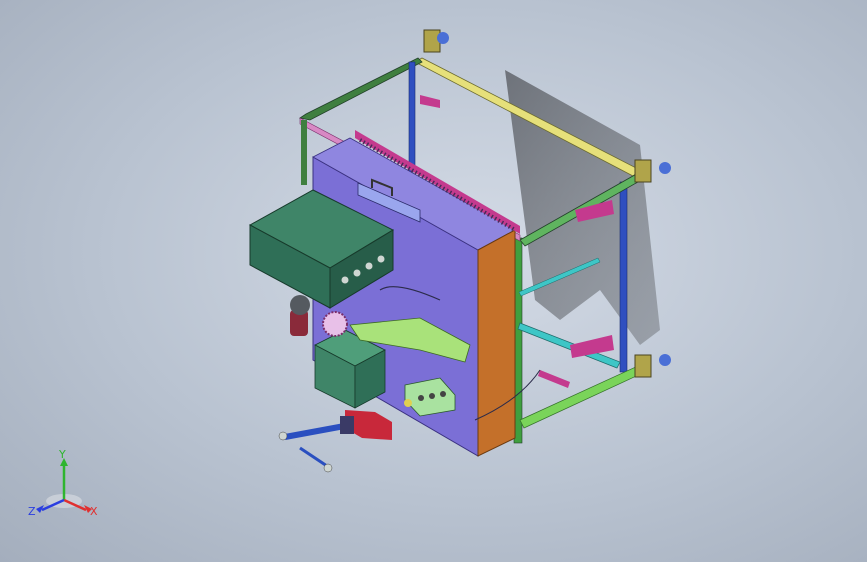  I want to click on cylinder-assembly, so click(335, 441).